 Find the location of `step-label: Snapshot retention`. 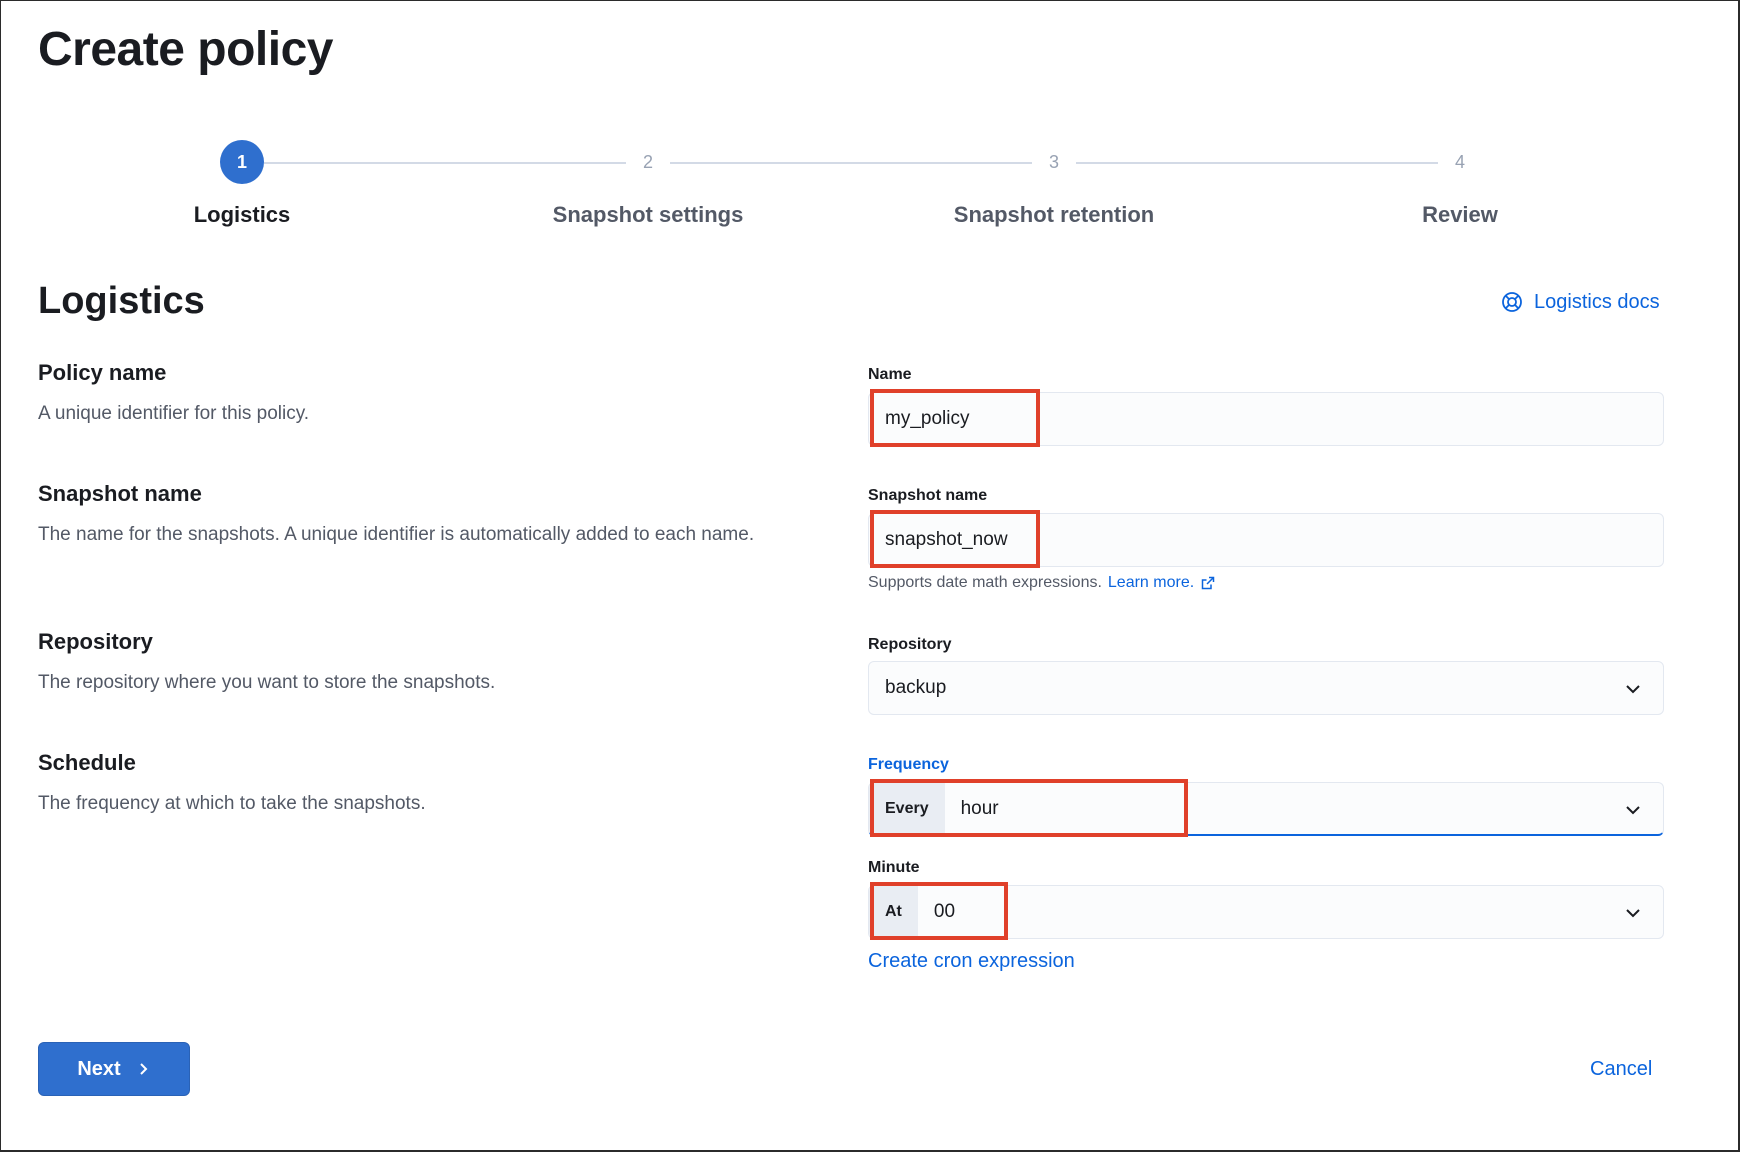

step-label: Snapshot retention is located at coordinates (1054, 214).